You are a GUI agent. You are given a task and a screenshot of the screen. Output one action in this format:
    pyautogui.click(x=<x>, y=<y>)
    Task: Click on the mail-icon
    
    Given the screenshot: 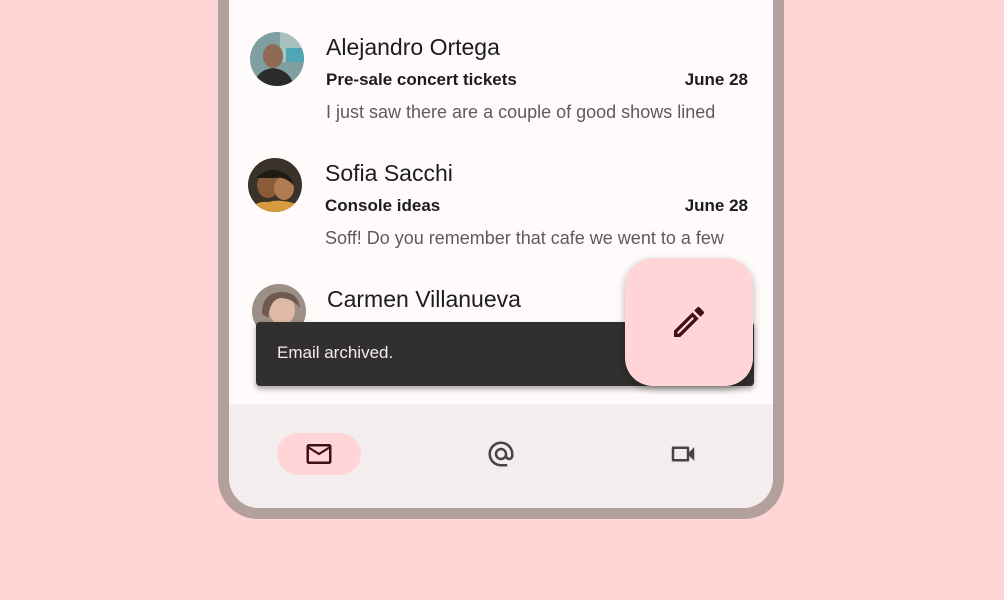 What is the action you would take?
    pyautogui.click(x=319, y=454)
    